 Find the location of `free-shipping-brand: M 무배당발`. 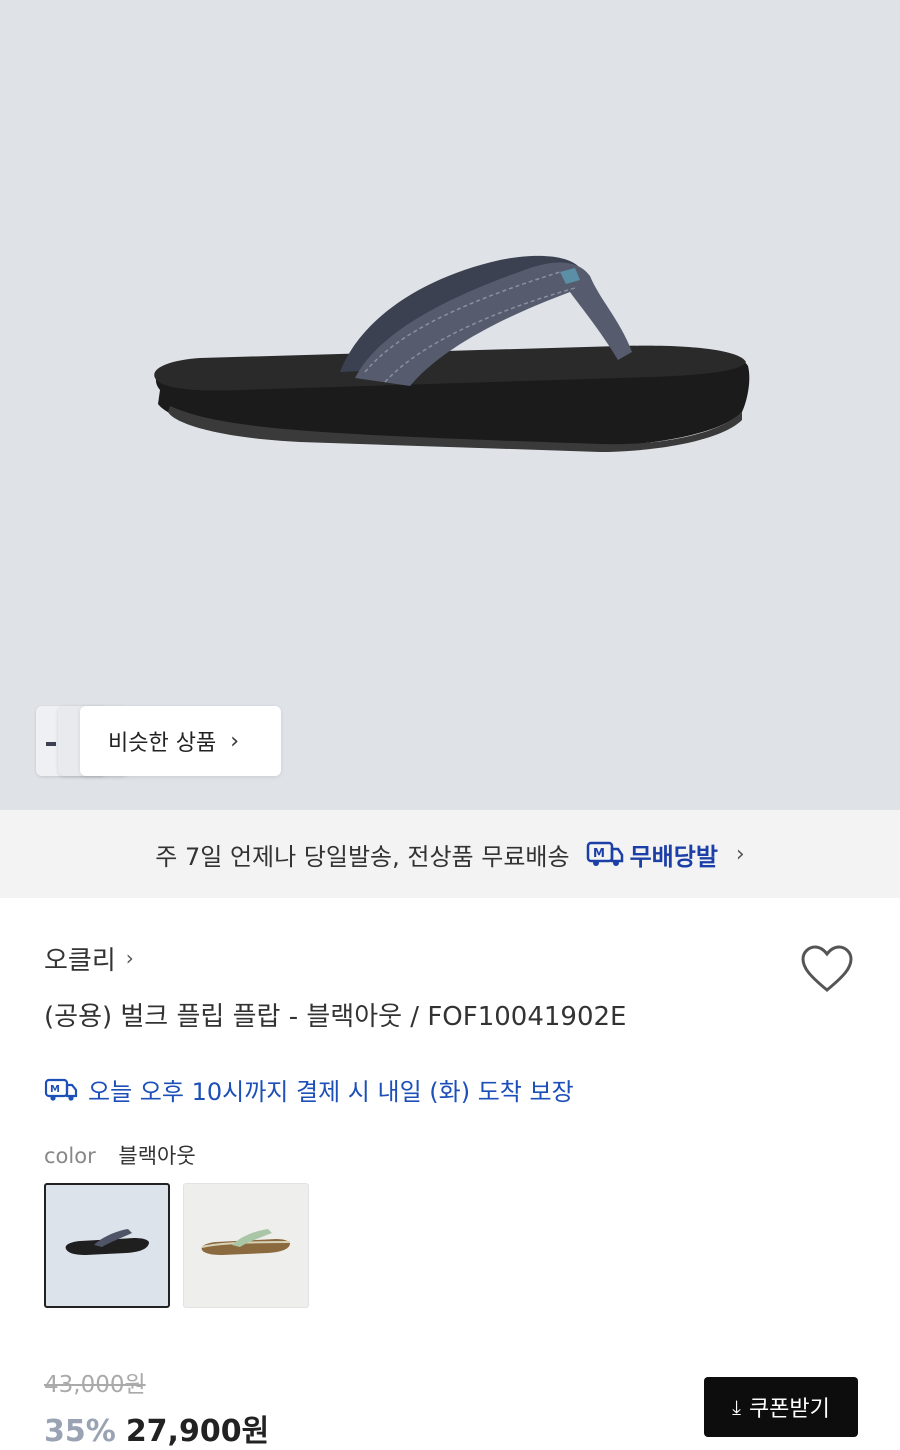

free-shipping-brand: M 무배당발 is located at coordinates (652, 854).